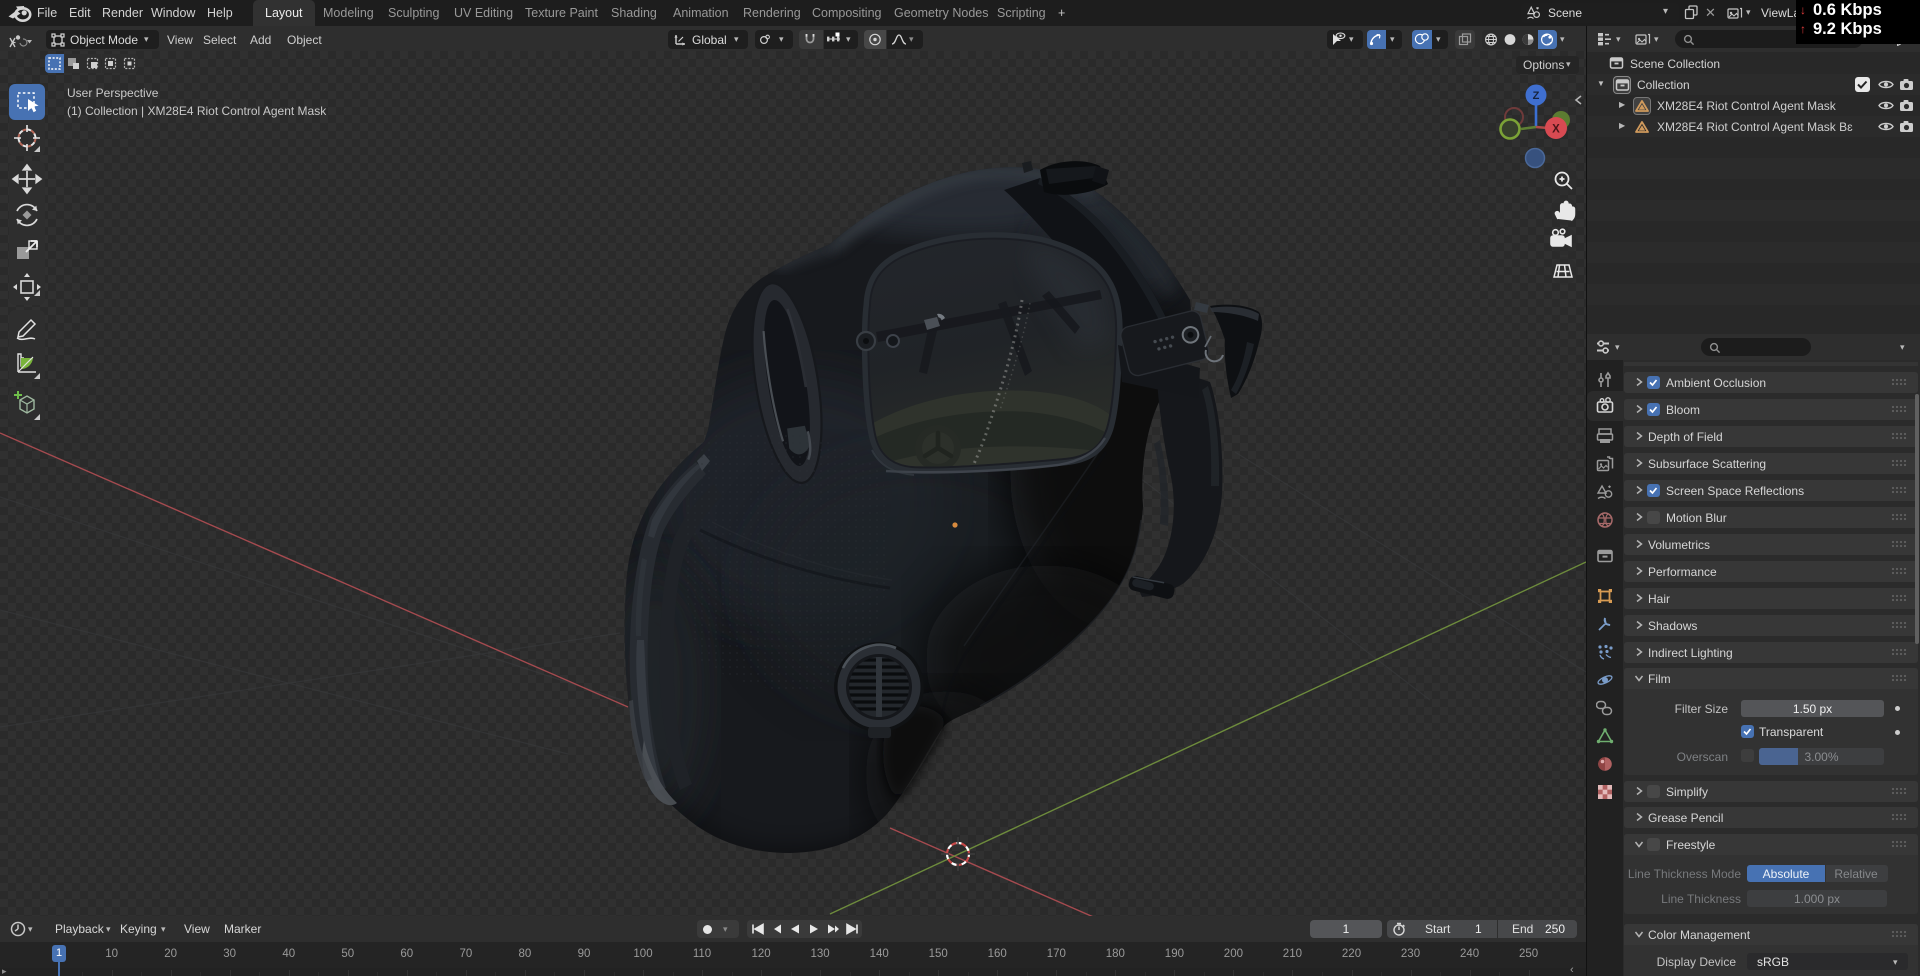  Describe the element at coordinates (1536, 96) in the screenshot. I see `svg-text: Z` at that location.